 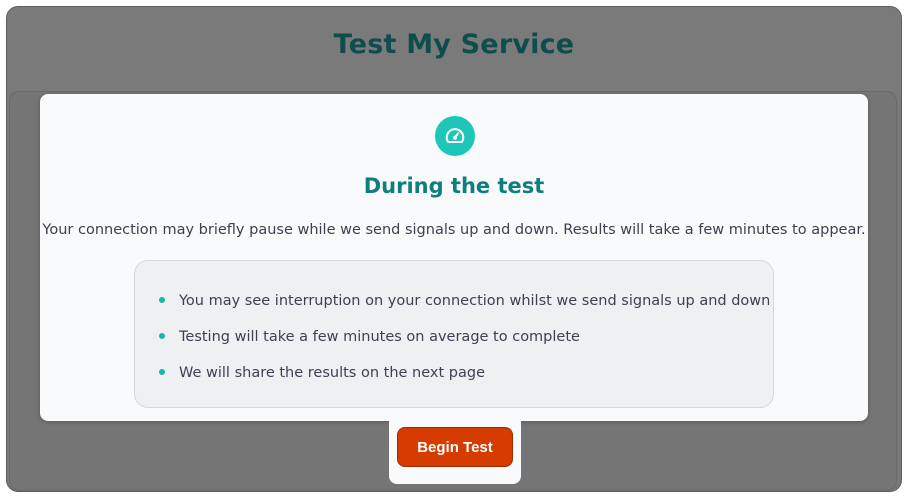 What do you see at coordinates (455, 136) in the screenshot?
I see `speedometer-icon` at bounding box center [455, 136].